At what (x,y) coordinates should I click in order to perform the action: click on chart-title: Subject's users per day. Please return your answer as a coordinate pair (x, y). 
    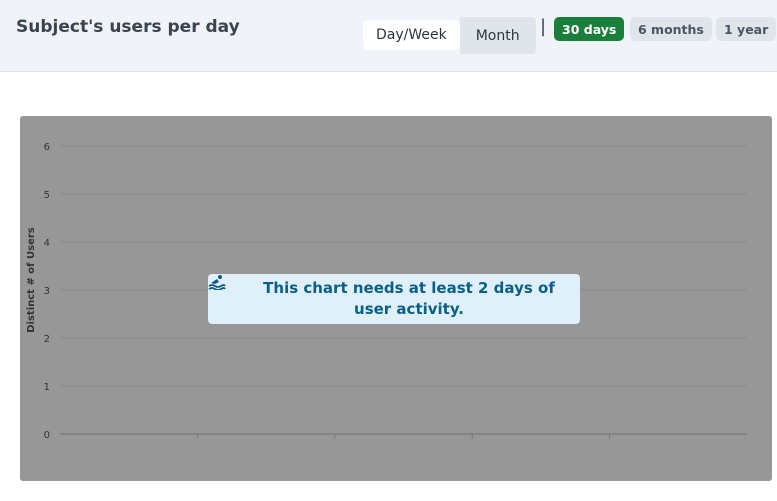
    Looking at the image, I should click on (128, 27).